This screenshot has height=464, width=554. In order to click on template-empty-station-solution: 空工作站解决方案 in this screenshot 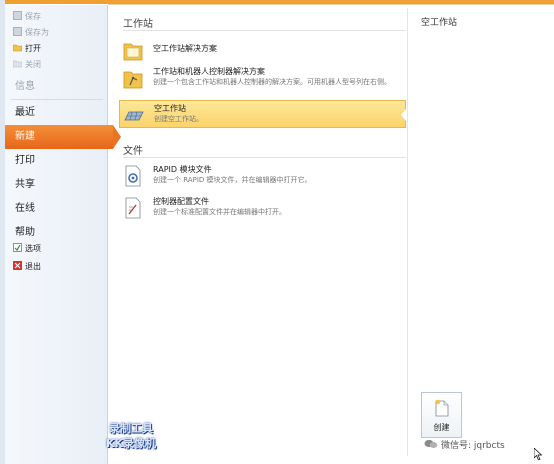, I will do `click(262, 50)`.